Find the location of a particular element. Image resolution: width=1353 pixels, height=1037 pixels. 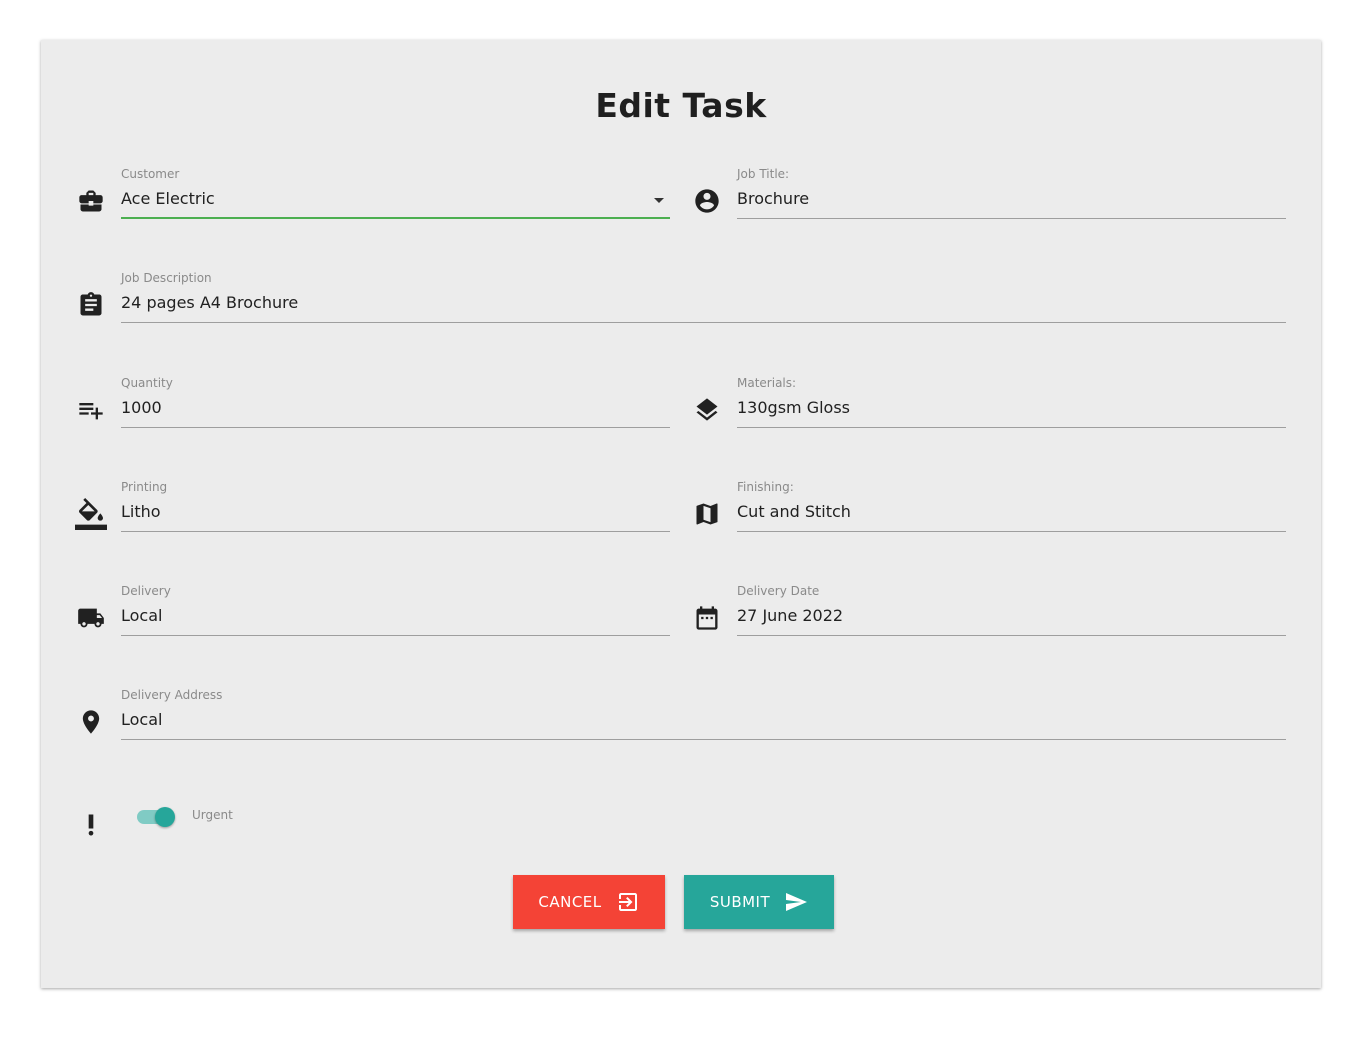

finishing-underline is located at coordinates (1011, 531).